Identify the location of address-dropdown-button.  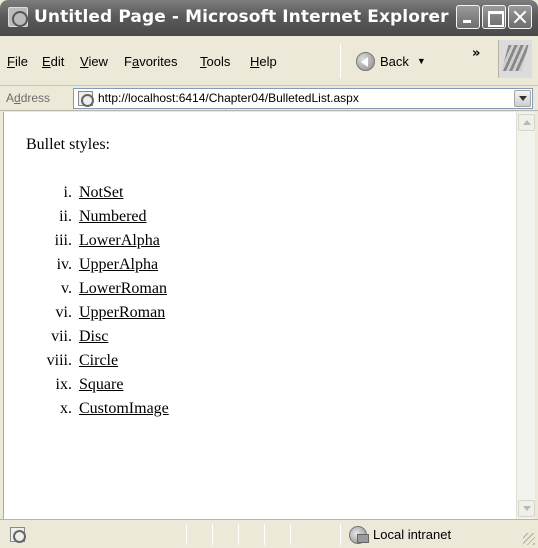
(522, 98).